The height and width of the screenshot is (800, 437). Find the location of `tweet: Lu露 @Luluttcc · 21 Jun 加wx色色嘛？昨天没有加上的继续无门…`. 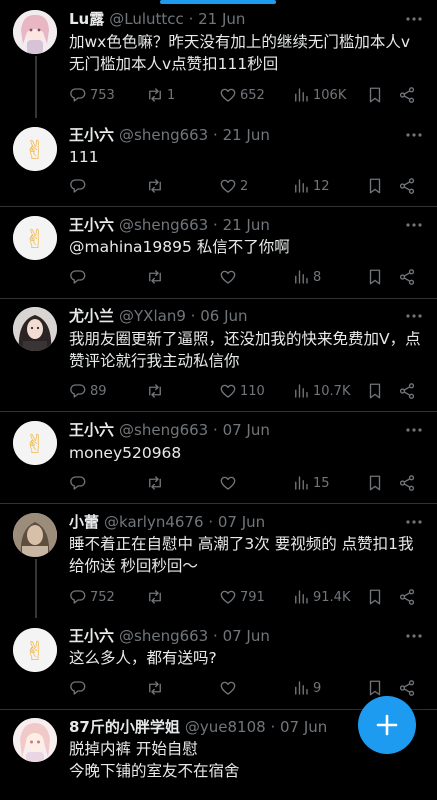

tweet: Lu露 @Luluttcc · 21 Jun 加wx色色嘛？昨天没有加上的继续无门… is located at coordinates (218, 59).